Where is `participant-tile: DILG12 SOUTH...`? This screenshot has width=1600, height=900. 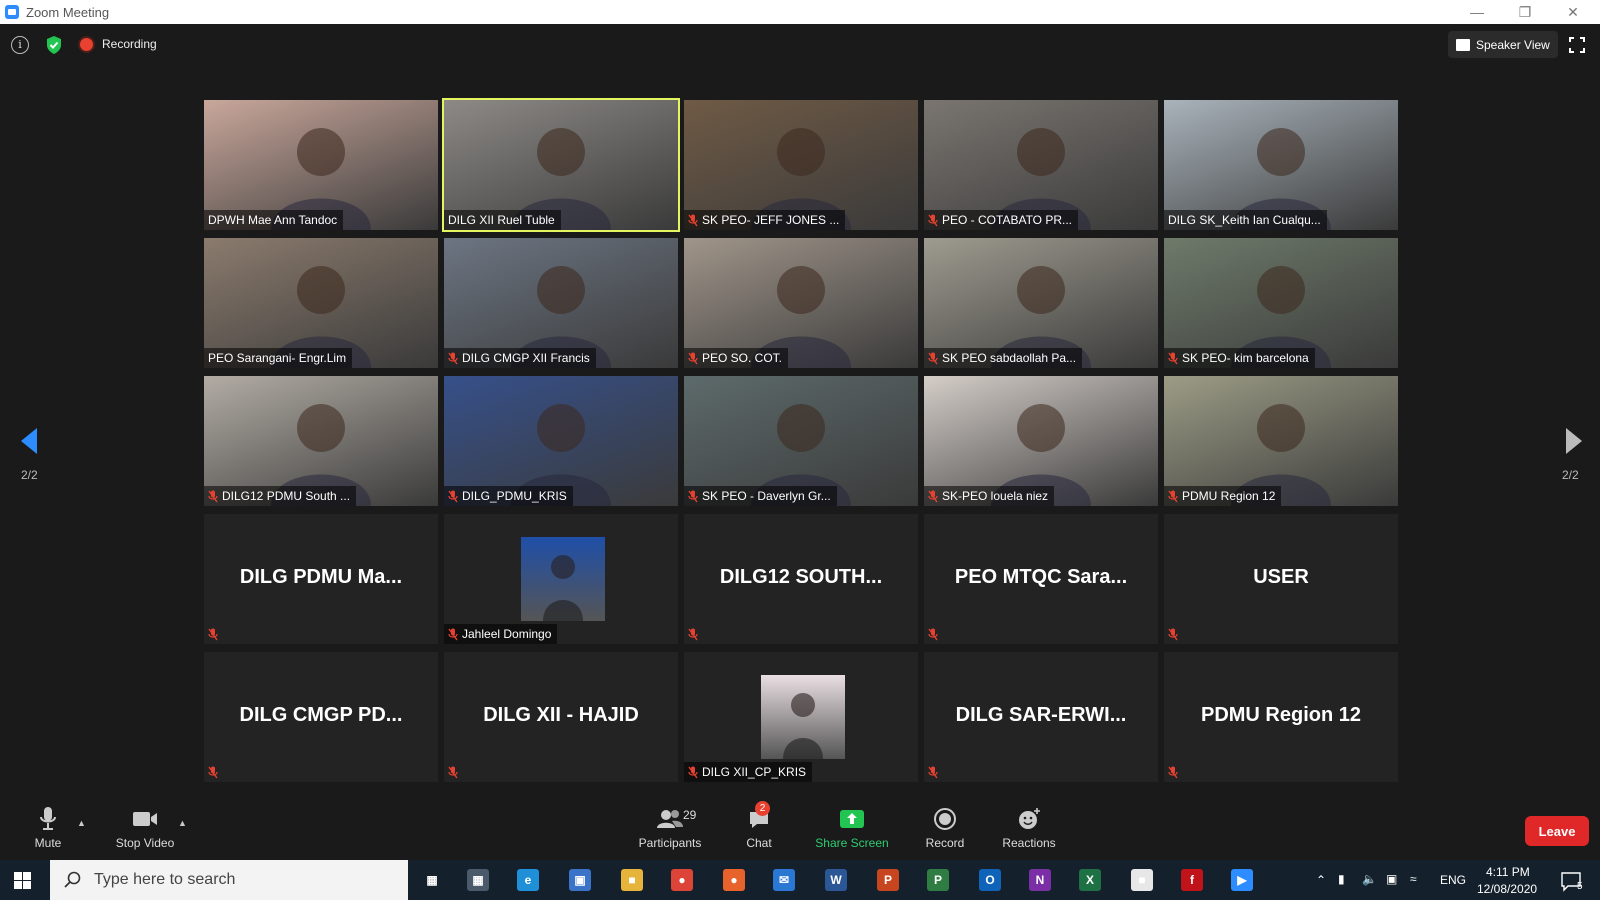 participant-tile: DILG12 SOUTH... is located at coordinates (801, 579).